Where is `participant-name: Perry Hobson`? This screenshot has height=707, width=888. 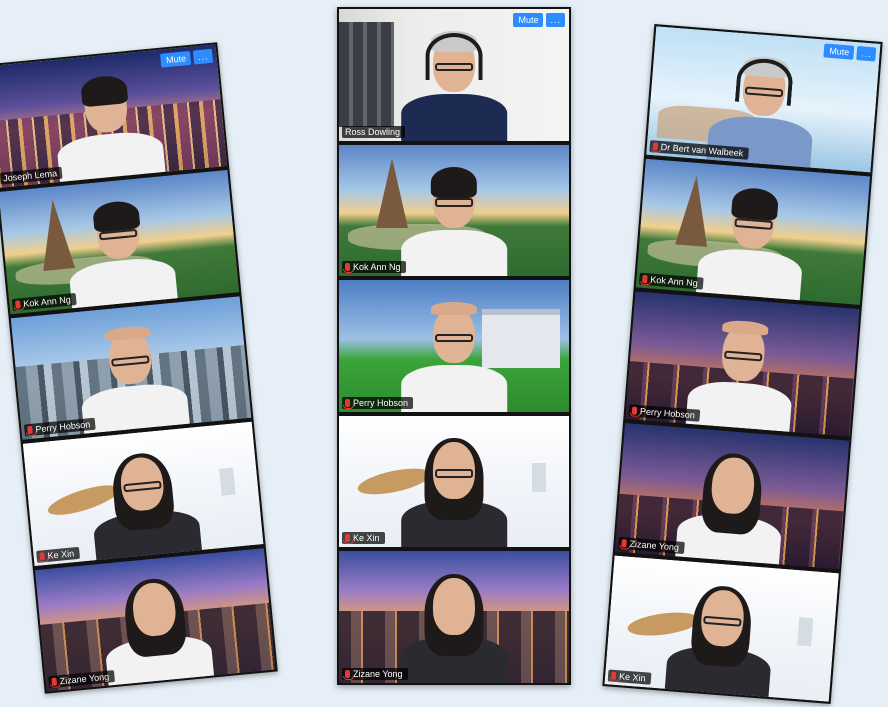 participant-name: Perry Hobson is located at coordinates (381, 402).